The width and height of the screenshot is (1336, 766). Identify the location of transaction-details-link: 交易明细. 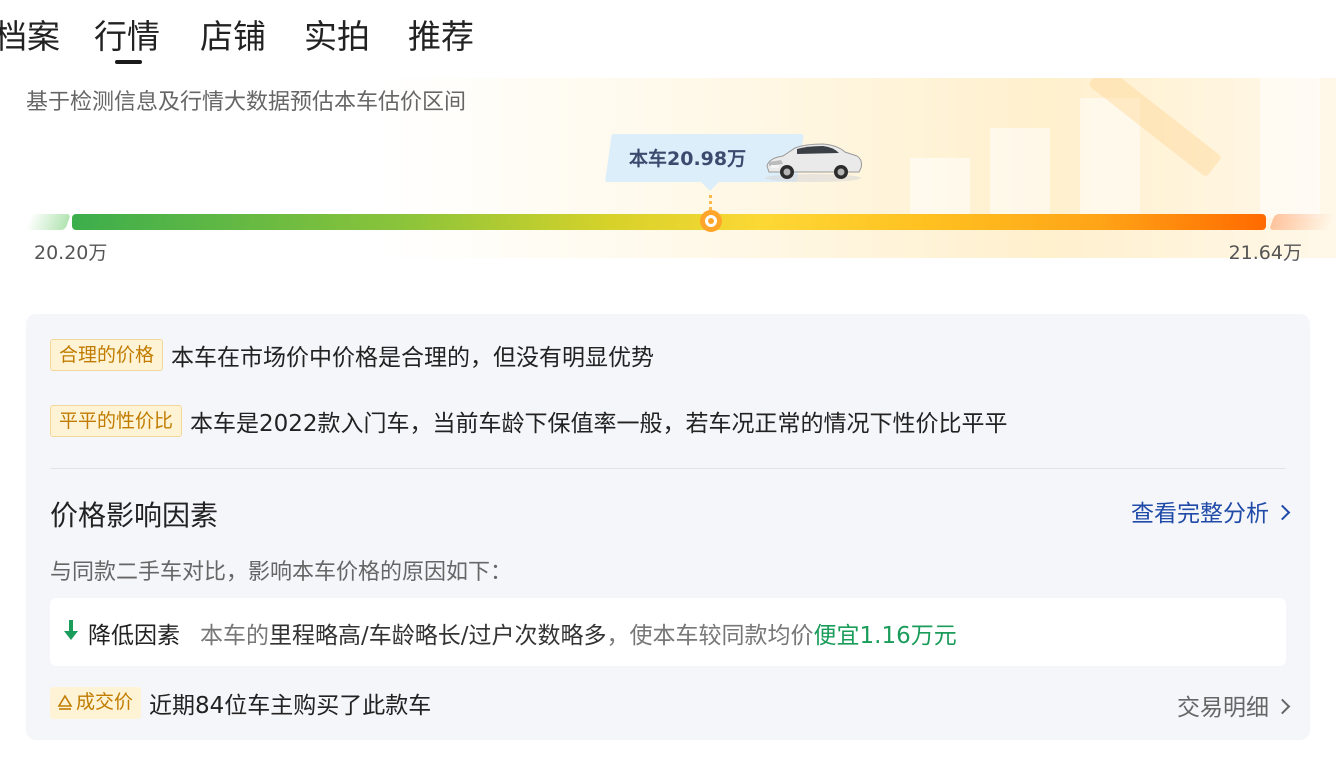
(1234, 705).